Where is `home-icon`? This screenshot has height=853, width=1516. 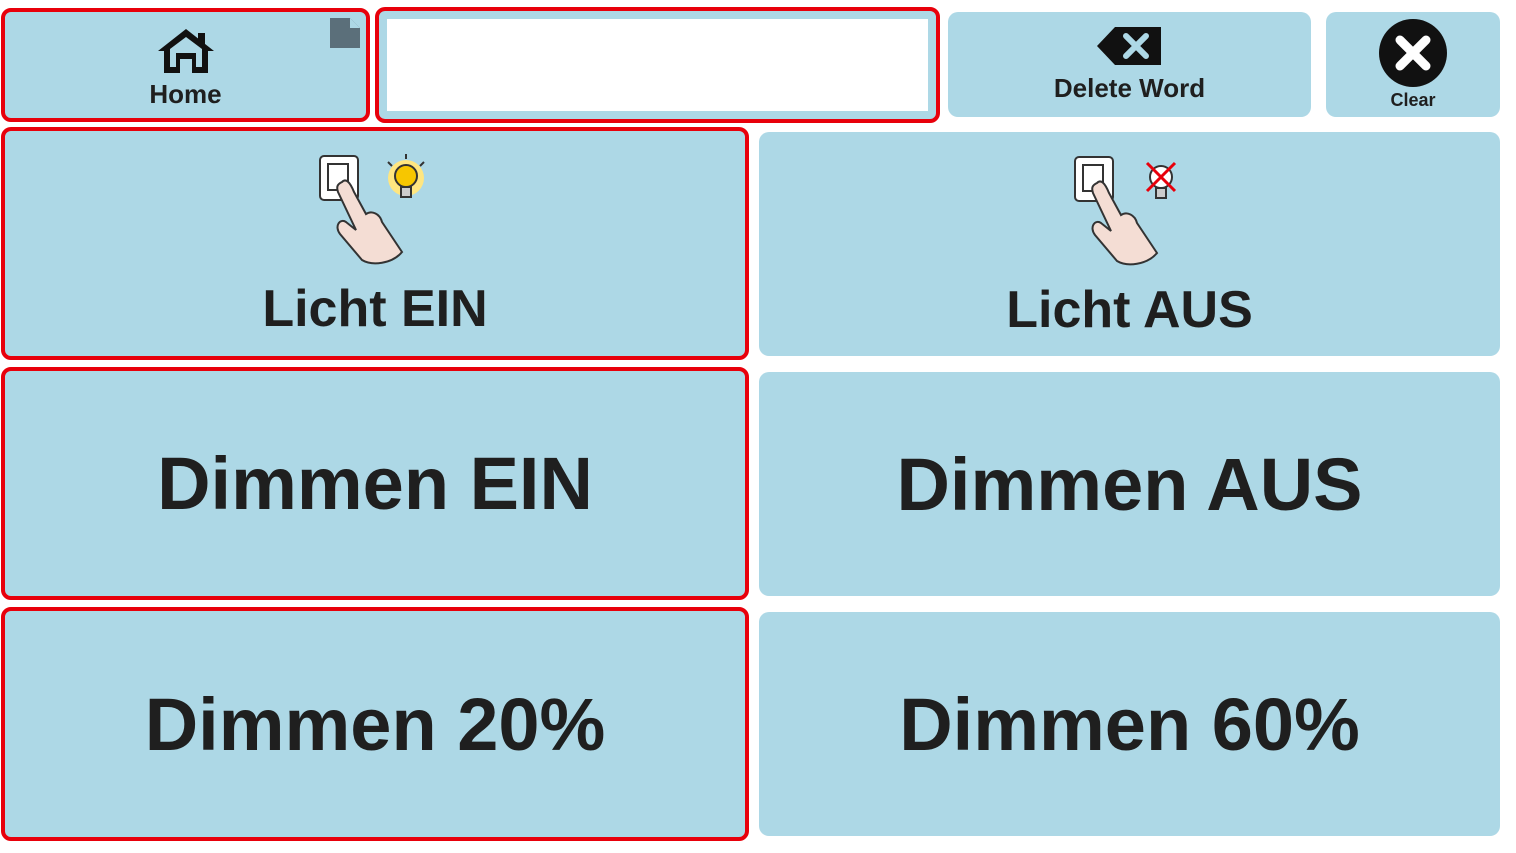
home-icon is located at coordinates (185, 50).